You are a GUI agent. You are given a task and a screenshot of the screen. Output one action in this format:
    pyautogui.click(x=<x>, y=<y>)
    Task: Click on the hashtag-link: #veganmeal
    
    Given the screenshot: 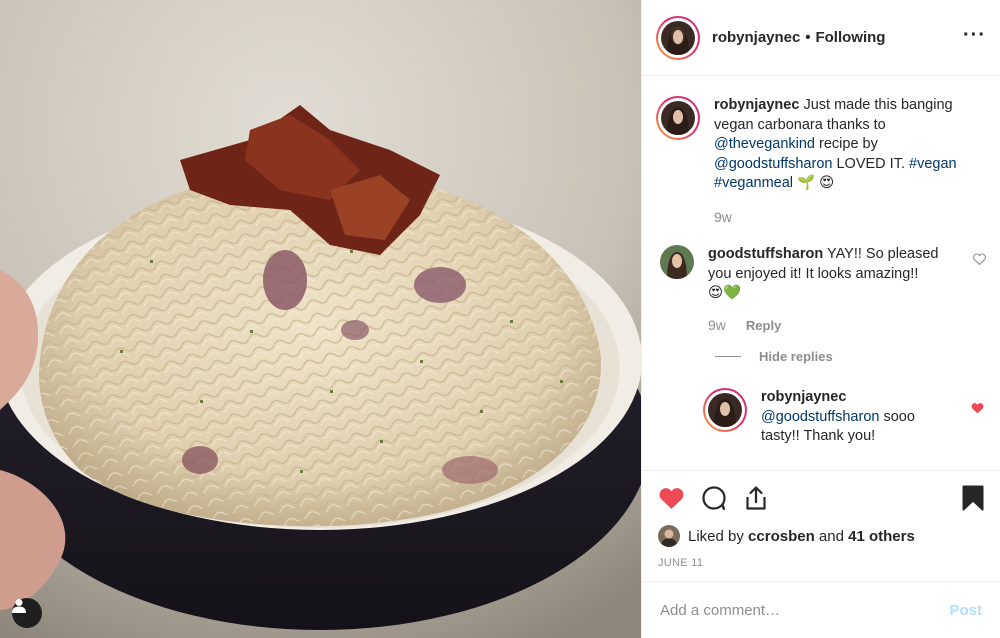 What is the action you would take?
    pyautogui.click(x=753, y=183)
    